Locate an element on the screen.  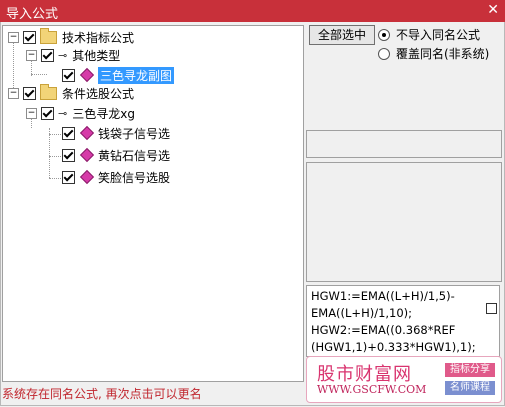
code-line: (HGW1,1)+0.333*HGW1),1); is located at coordinates (393, 347).